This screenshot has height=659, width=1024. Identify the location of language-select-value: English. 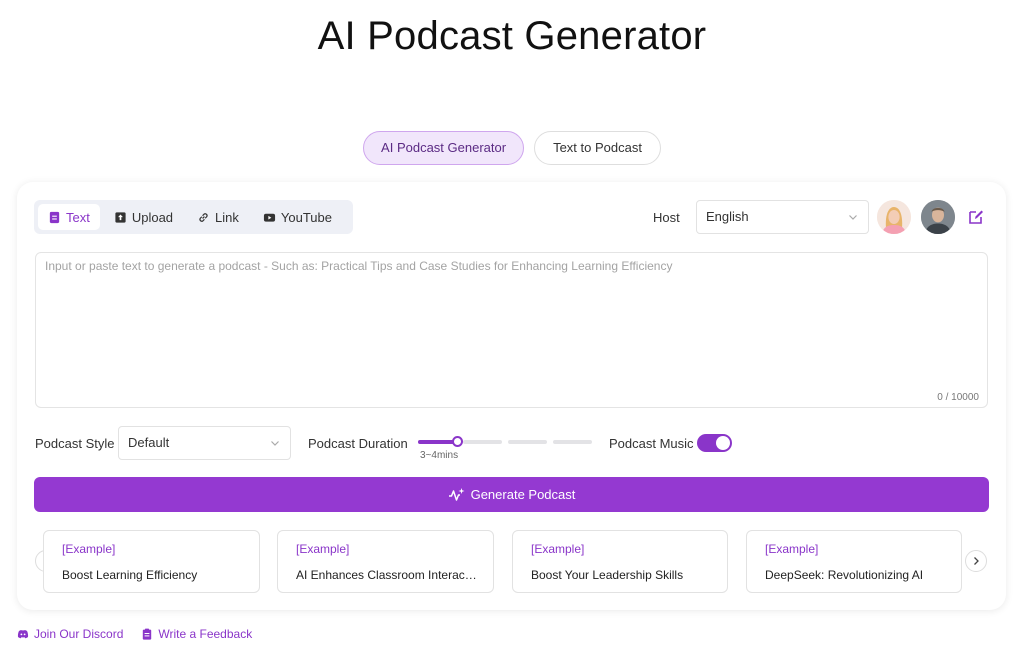
(727, 216).